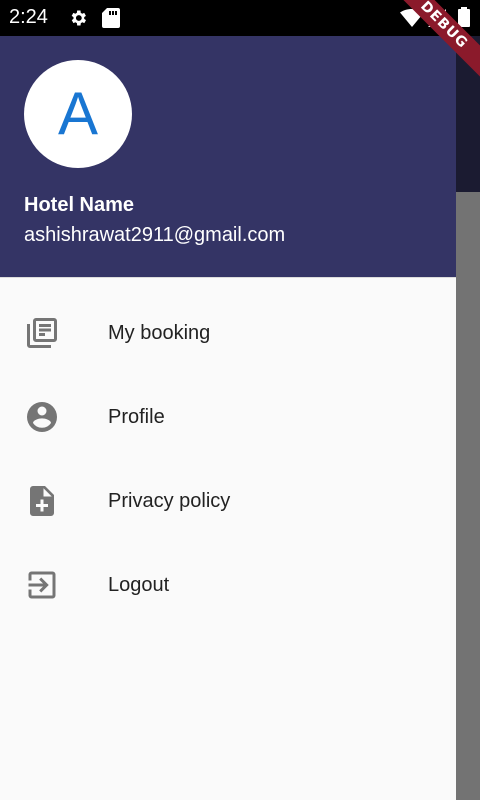 This screenshot has width=480, height=800. What do you see at coordinates (42, 585) in the screenshot?
I see `exit-to-app-icon` at bounding box center [42, 585].